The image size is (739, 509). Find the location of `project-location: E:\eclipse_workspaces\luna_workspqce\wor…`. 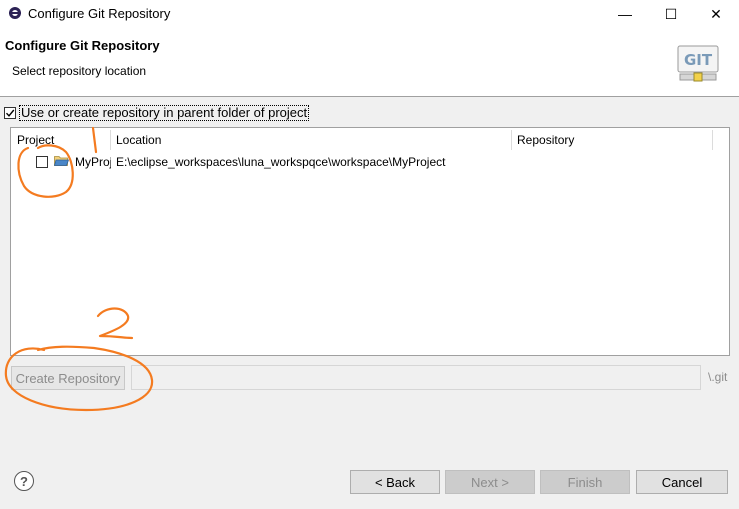

project-location: E:\eclipse_workspaces\luna_workspqce\wor… is located at coordinates (281, 162).